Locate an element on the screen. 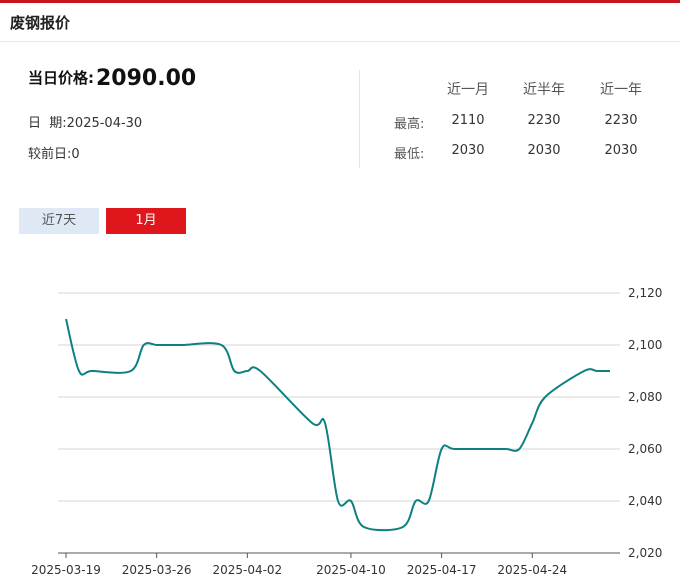 The image size is (680, 576). change-label: 较前日: is located at coordinates (50, 154).